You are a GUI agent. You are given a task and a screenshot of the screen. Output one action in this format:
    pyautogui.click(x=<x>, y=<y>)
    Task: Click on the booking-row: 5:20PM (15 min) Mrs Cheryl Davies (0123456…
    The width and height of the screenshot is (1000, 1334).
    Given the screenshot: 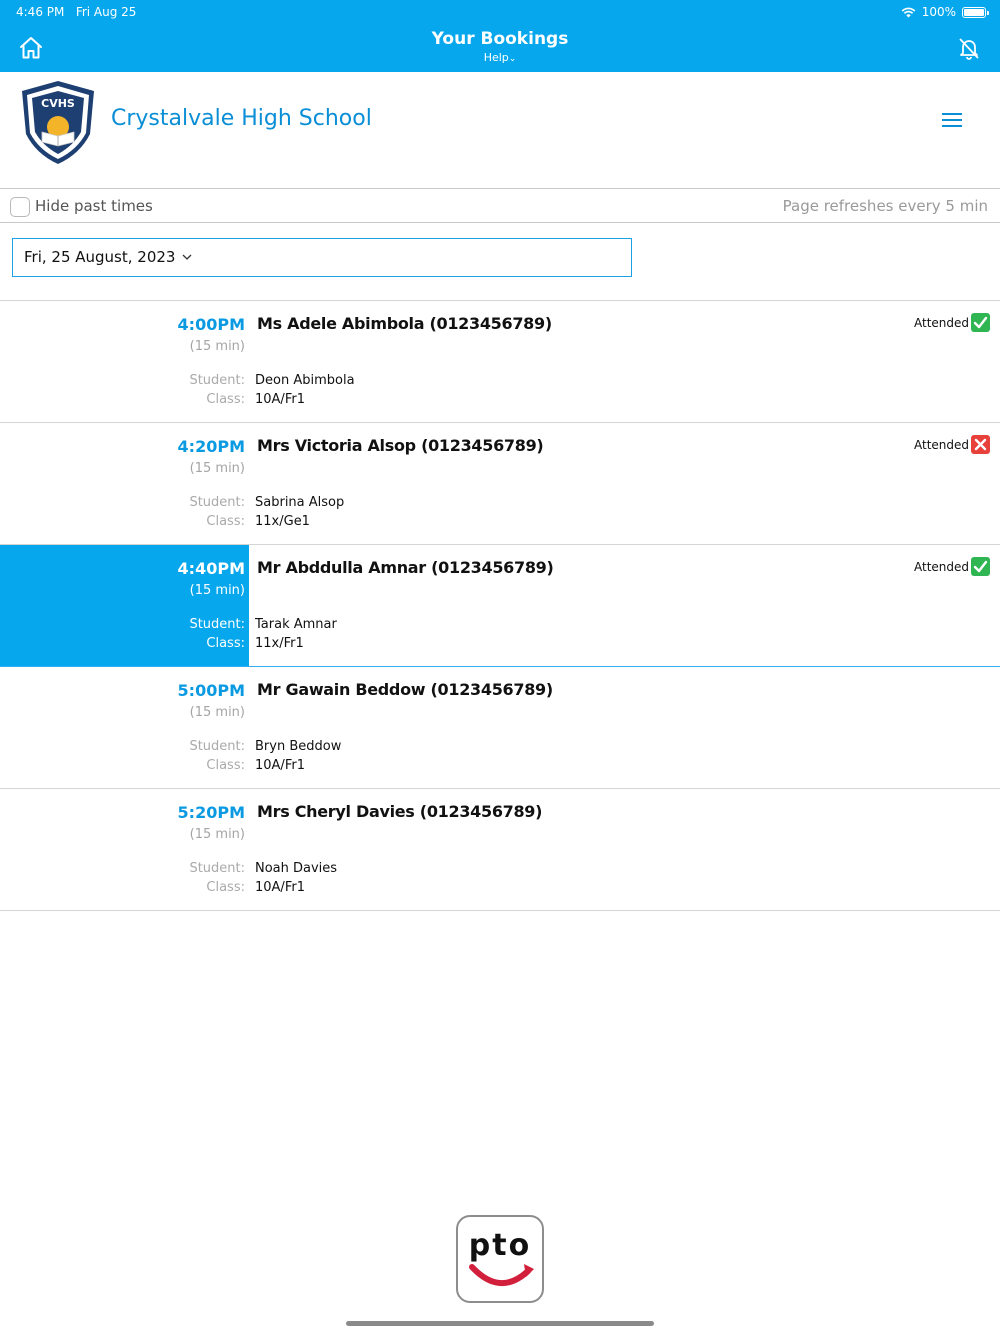 What is the action you would take?
    pyautogui.click(x=500, y=850)
    